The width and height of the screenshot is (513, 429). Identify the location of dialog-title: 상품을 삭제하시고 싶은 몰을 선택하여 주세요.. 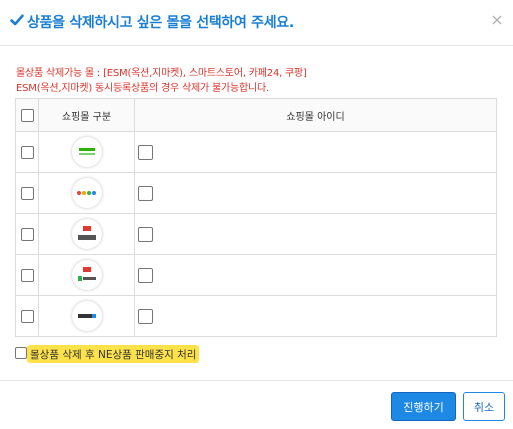
(160, 23).